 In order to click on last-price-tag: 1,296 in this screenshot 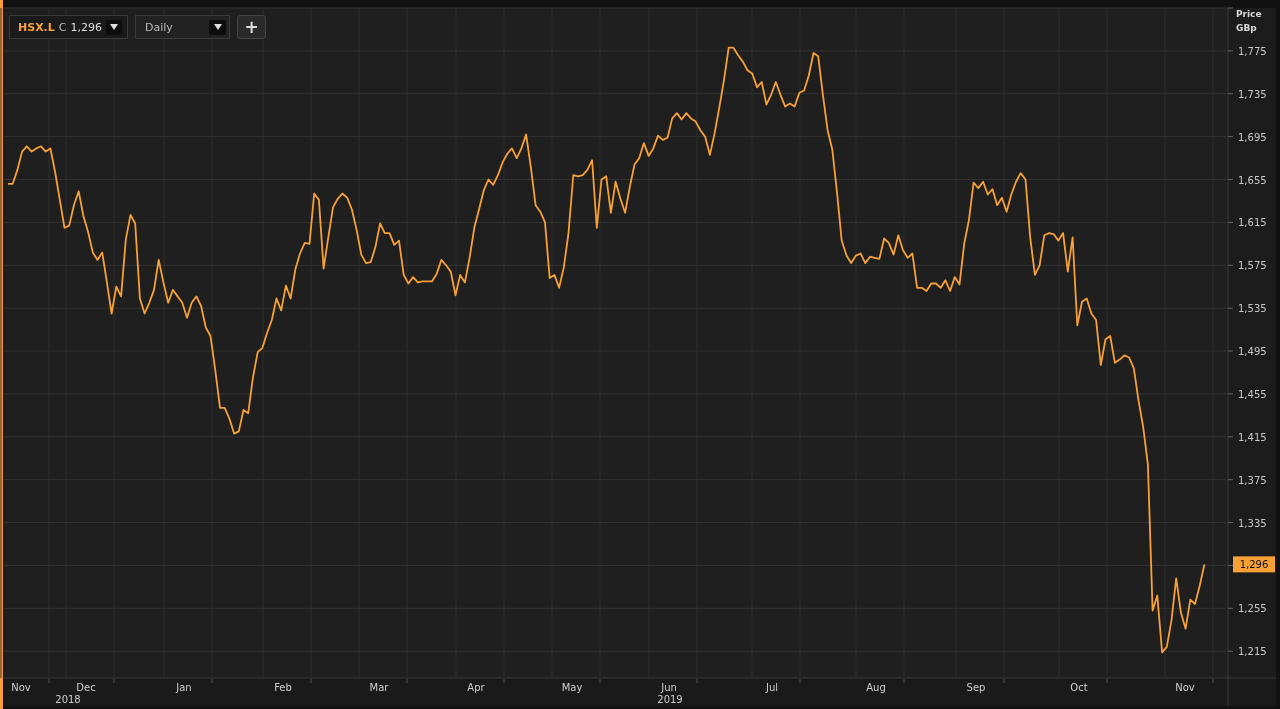, I will do `click(1254, 564)`.